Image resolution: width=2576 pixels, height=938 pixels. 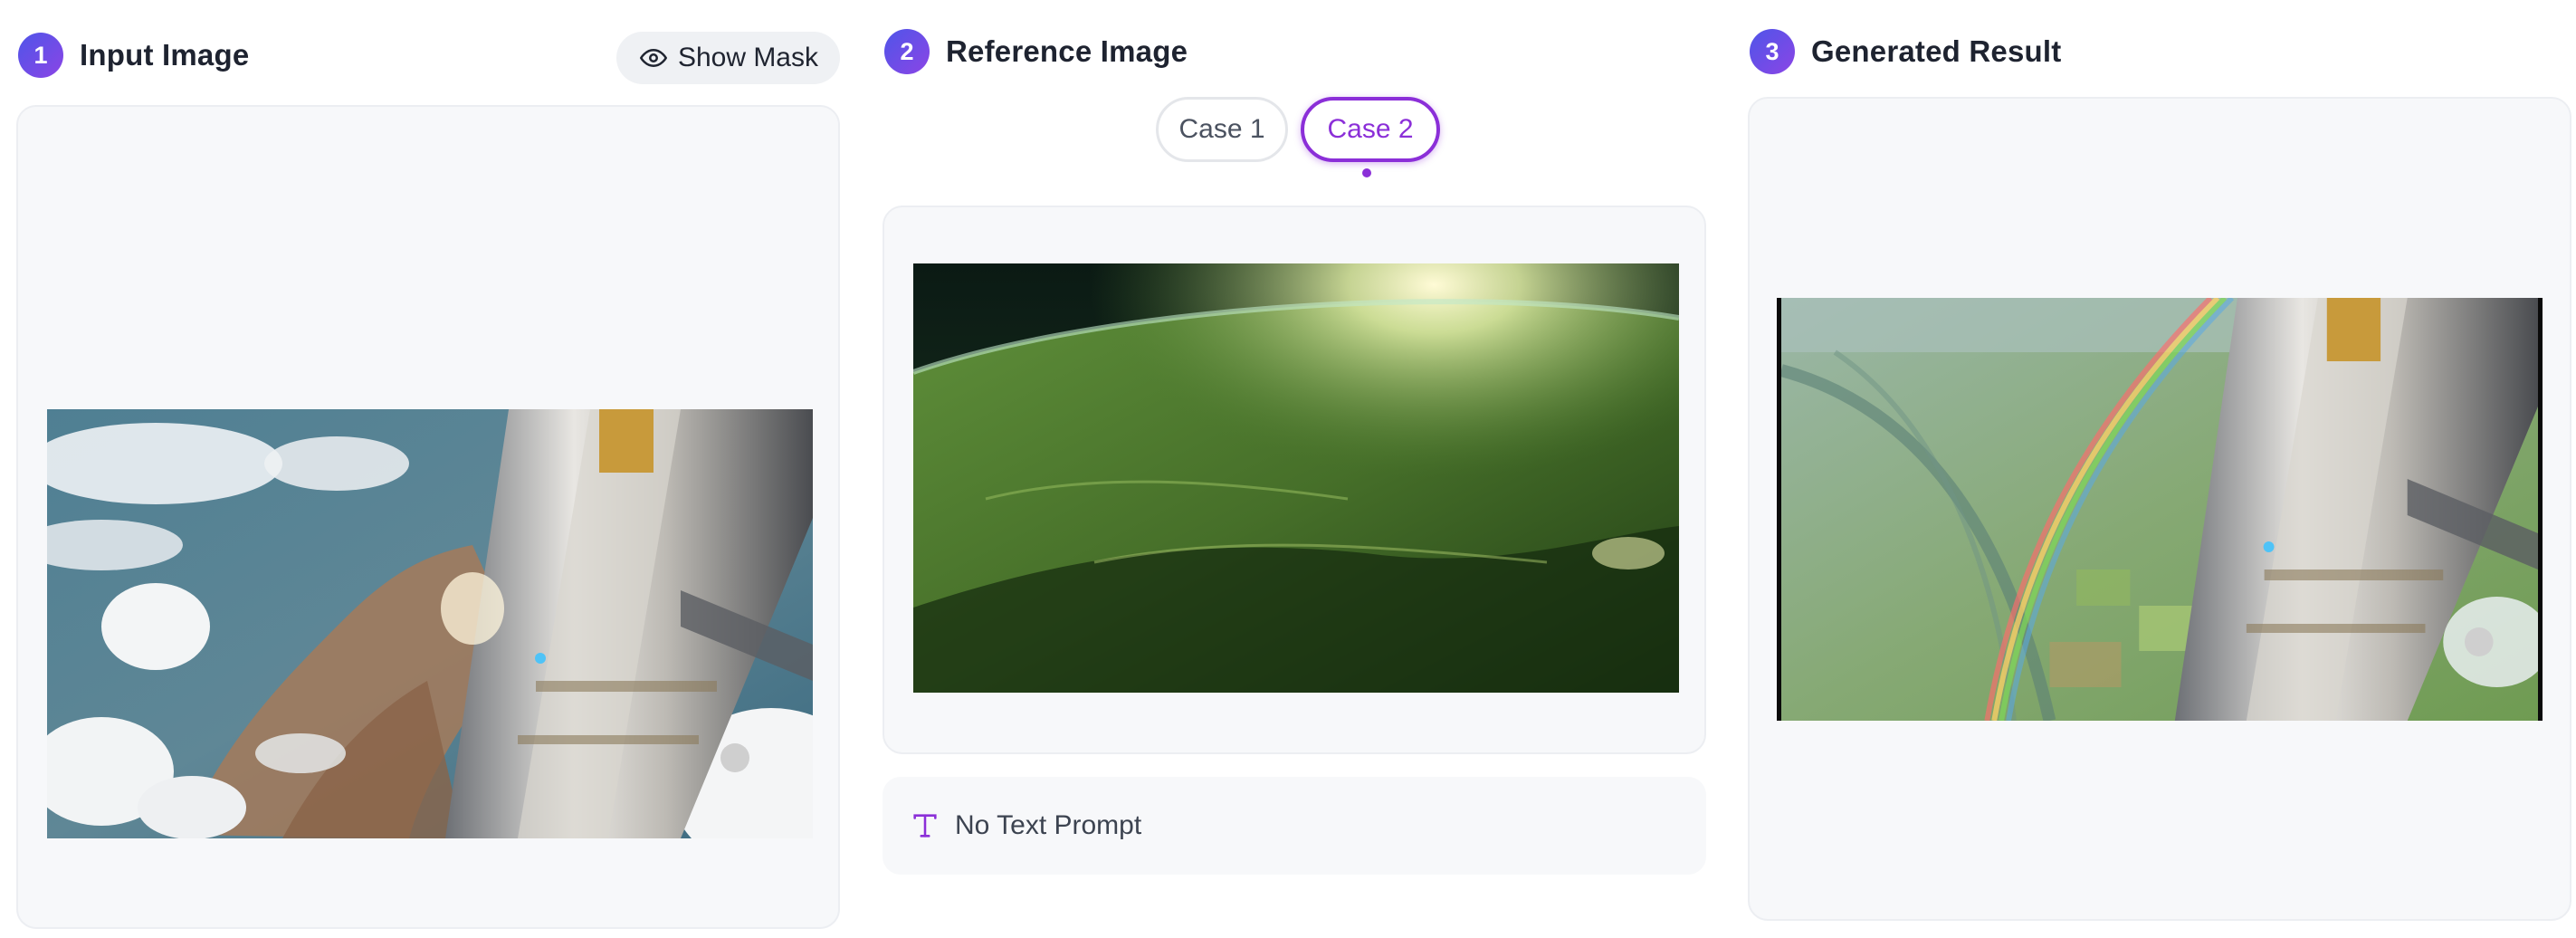 I want to click on input-title: Input Image, so click(x=165, y=55).